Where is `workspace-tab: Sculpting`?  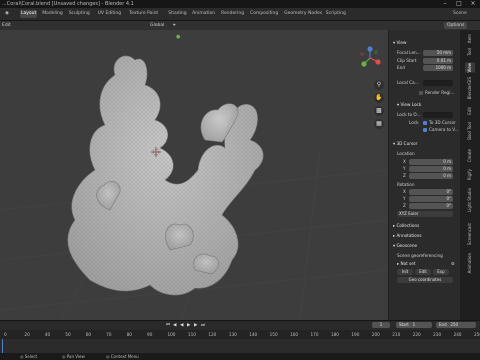 workspace-tab: Sculpting is located at coordinates (79, 14).